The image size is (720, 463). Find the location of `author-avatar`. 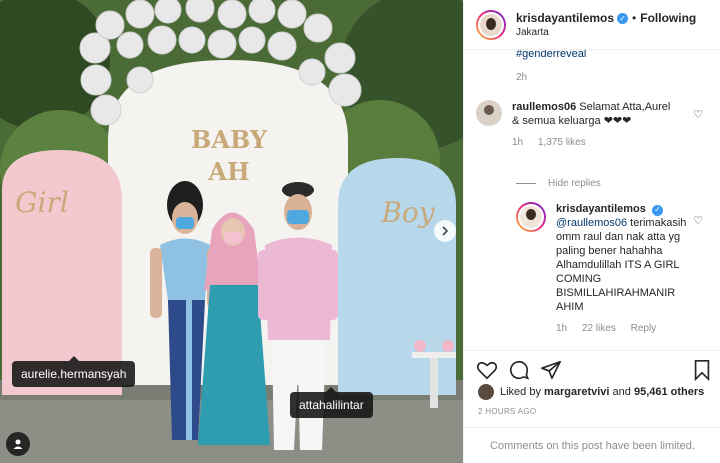

author-avatar is located at coordinates (491, 24).